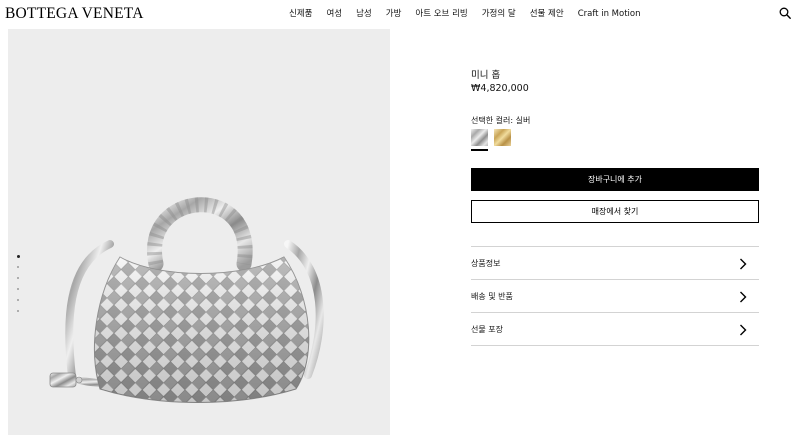  Describe the element at coordinates (785, 13) in the screenshot. I see `search-icon` at that location.